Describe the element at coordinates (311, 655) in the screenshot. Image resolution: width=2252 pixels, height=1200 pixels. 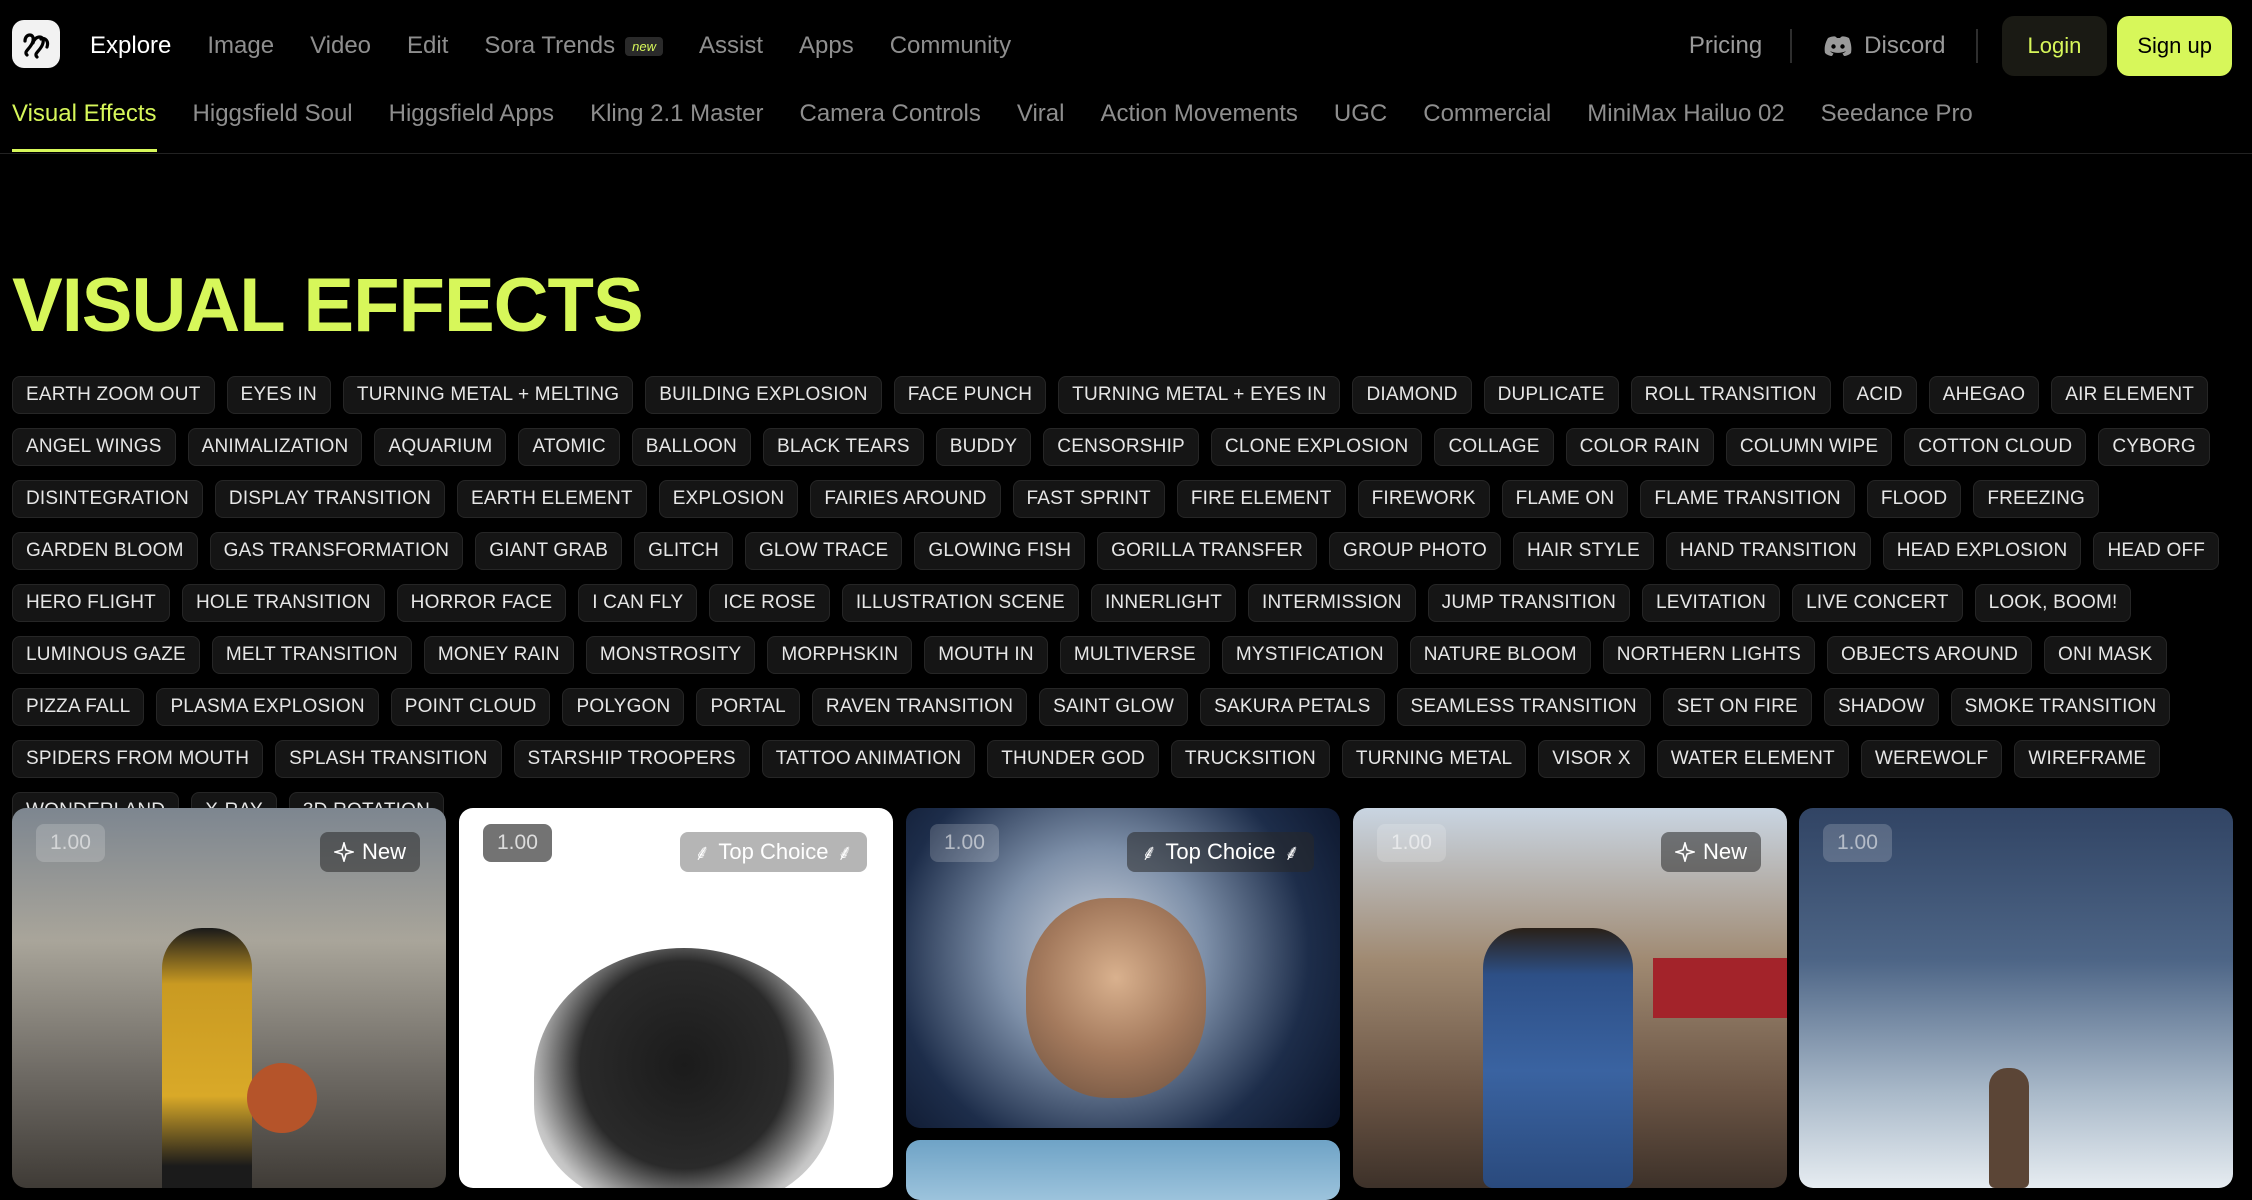
I see `effect-chip: MELT TRANSITION` at that location.